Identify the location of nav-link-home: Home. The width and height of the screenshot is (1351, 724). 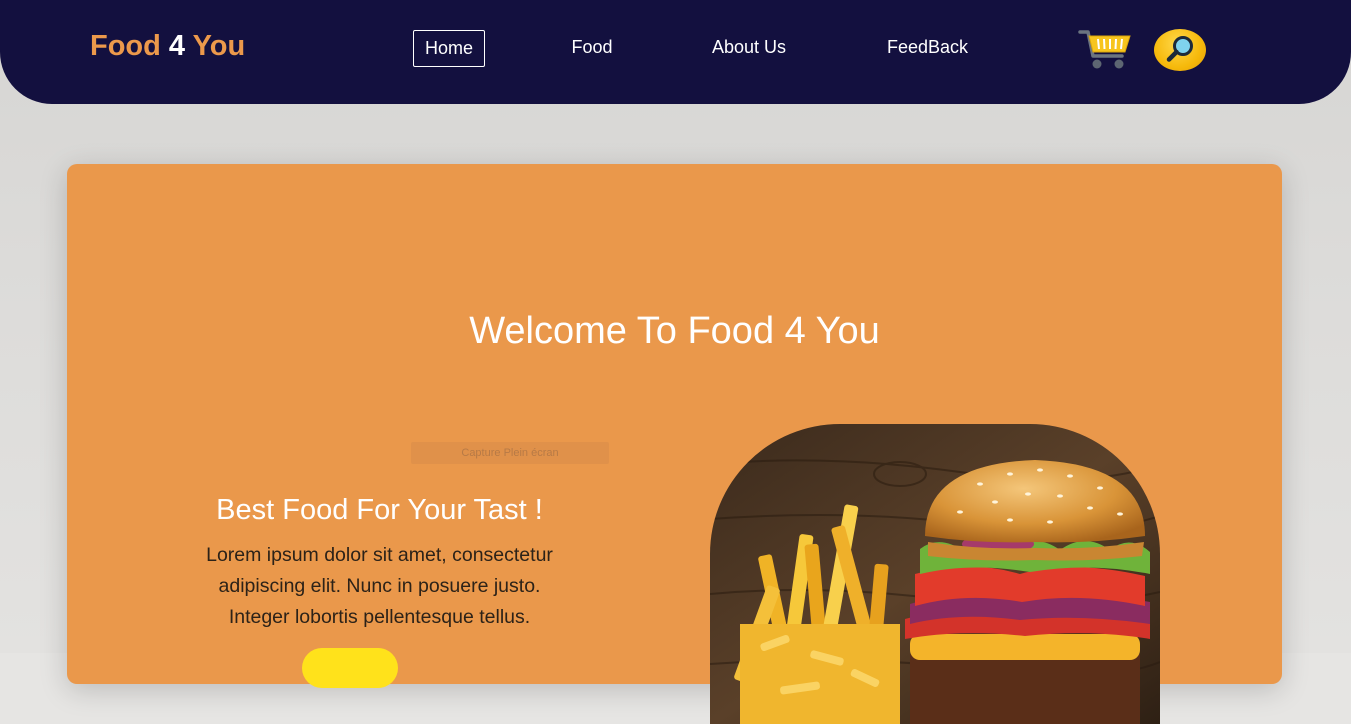
(449, 48).